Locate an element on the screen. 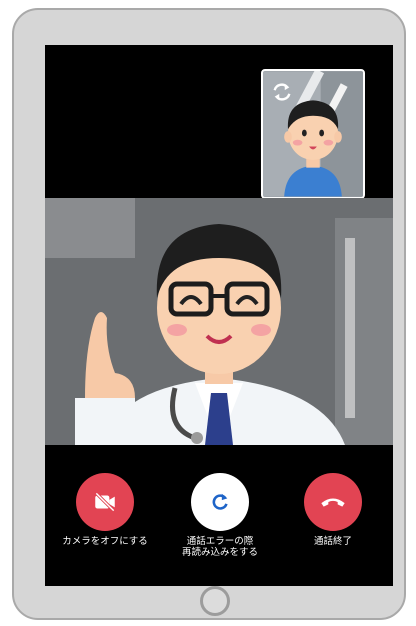  end-call-label: 通話終了 is located at coordinates (332, 541).